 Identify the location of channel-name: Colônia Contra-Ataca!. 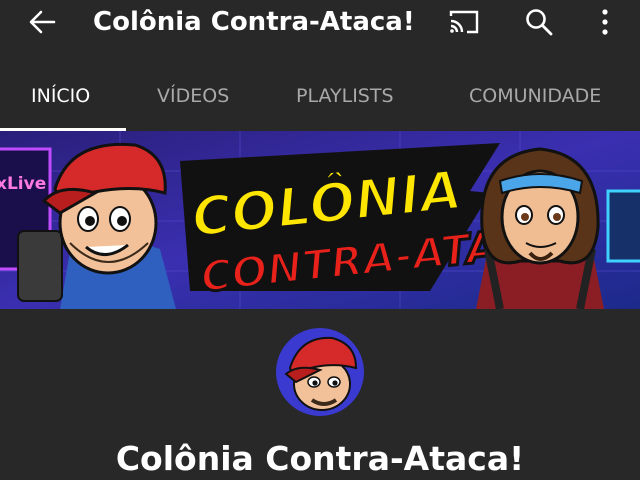
(320, 458).